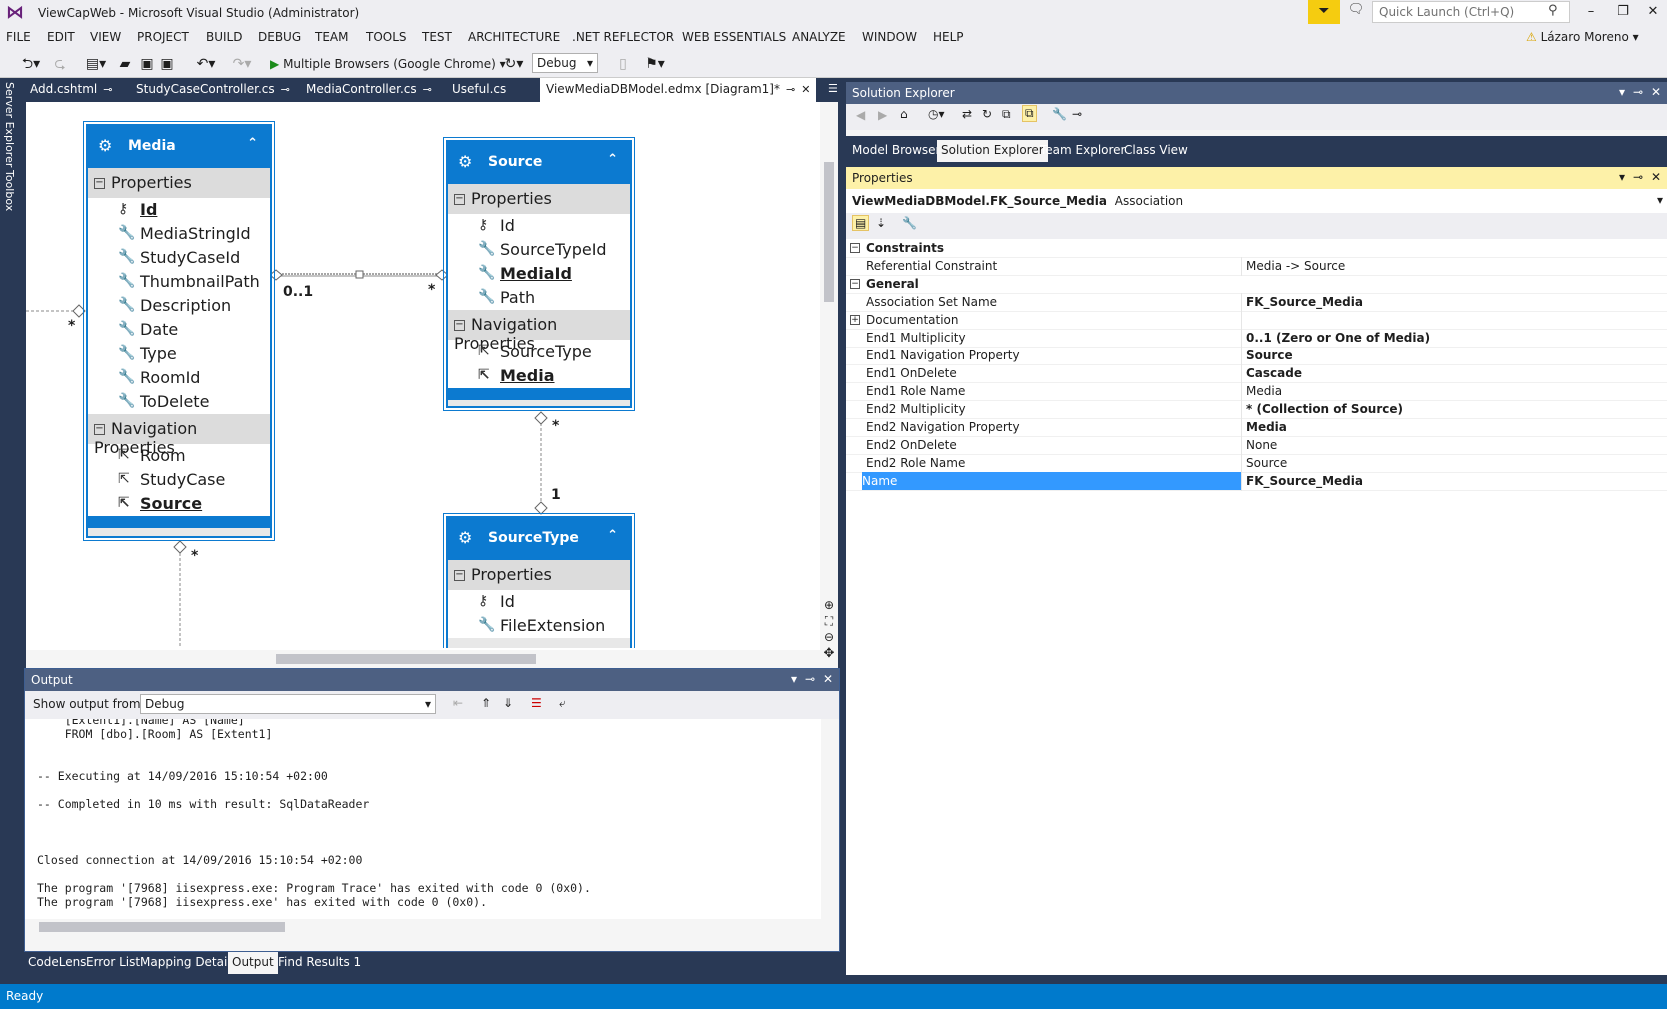  What do you see at coordinates (288, 704) in the screenshot?
I see `output-source-select: Debug ▾` at bounding box center [288, 704].